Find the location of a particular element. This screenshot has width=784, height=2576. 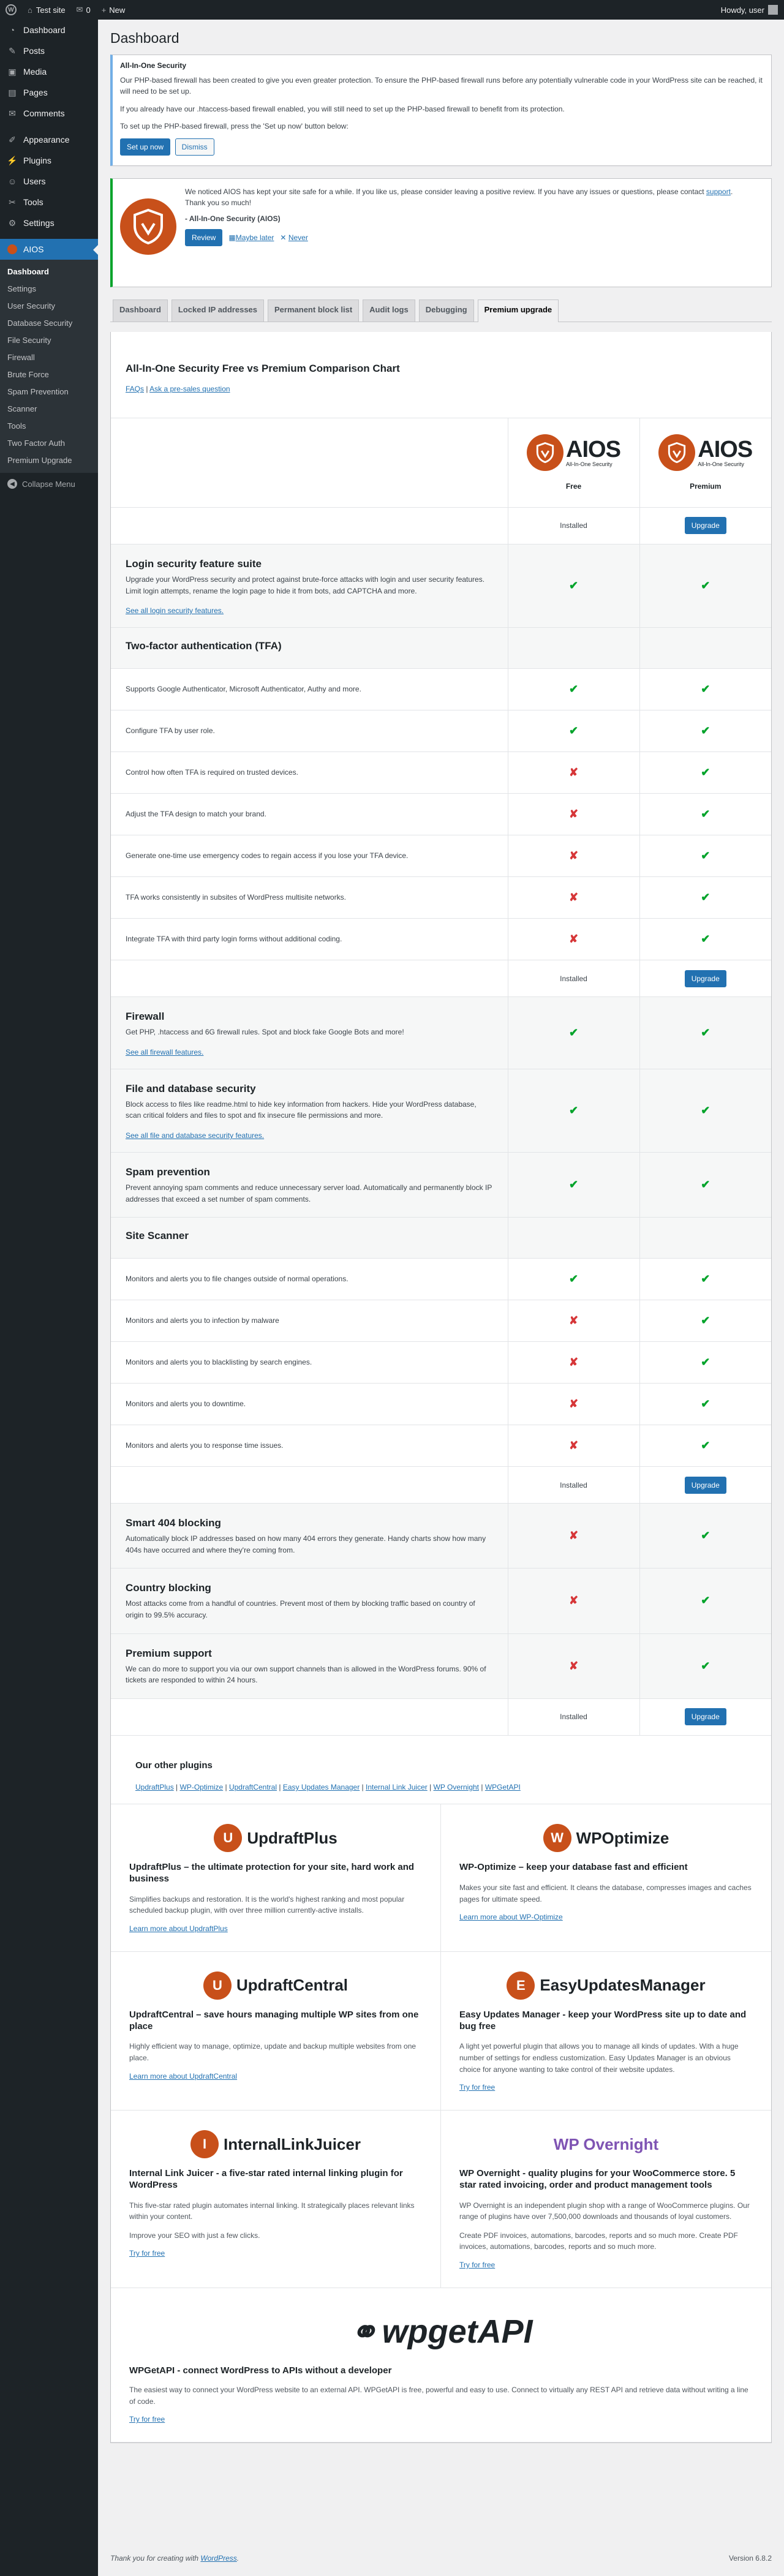

dashboard-icon: ◔ is located at coordinates (12, 30).